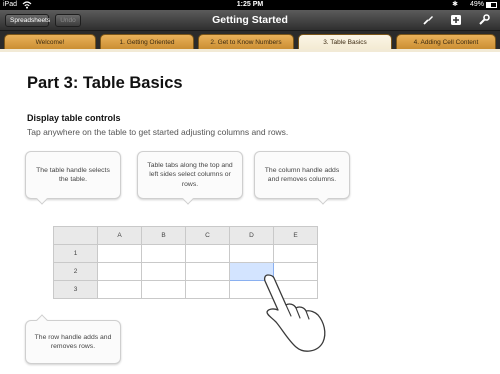 The width and height of the screenshot is (500, 374). Describe the element at coordinates (75, 235) in the screenshot. I see `table-corner` at that location.